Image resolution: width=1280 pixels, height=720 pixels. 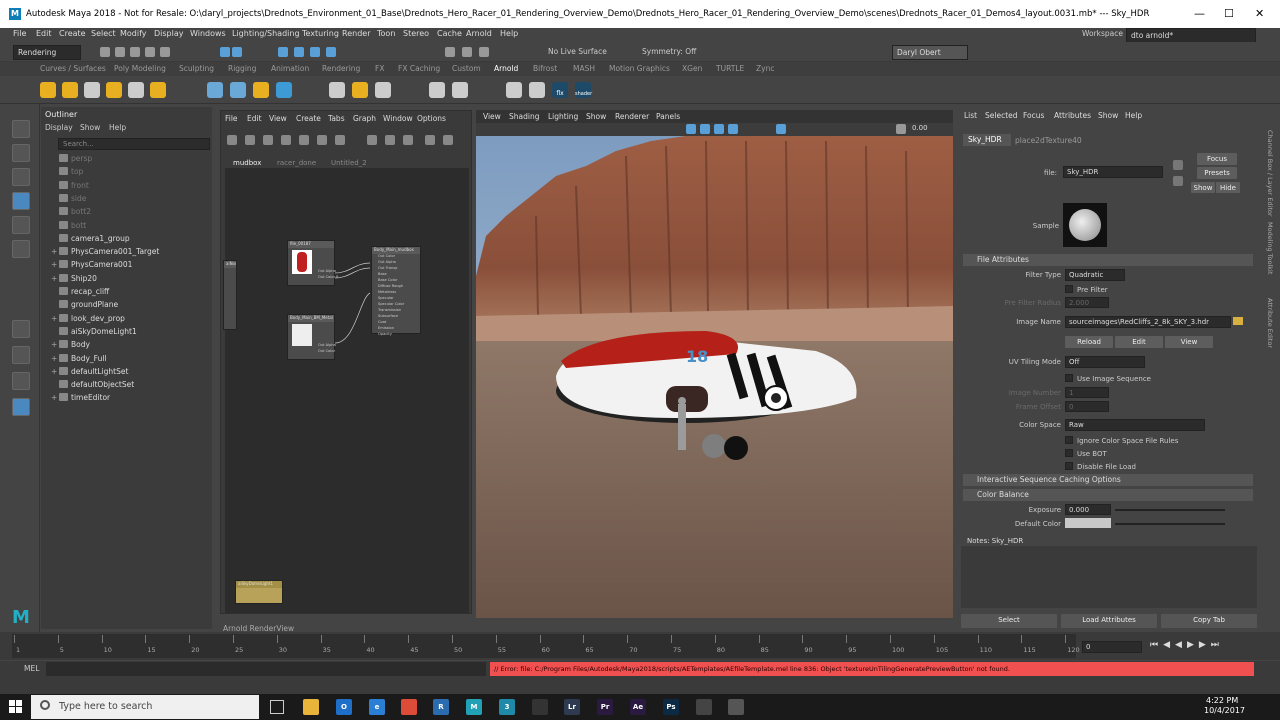 I want to click on graph-both-icon, so click(x=268, y=140).